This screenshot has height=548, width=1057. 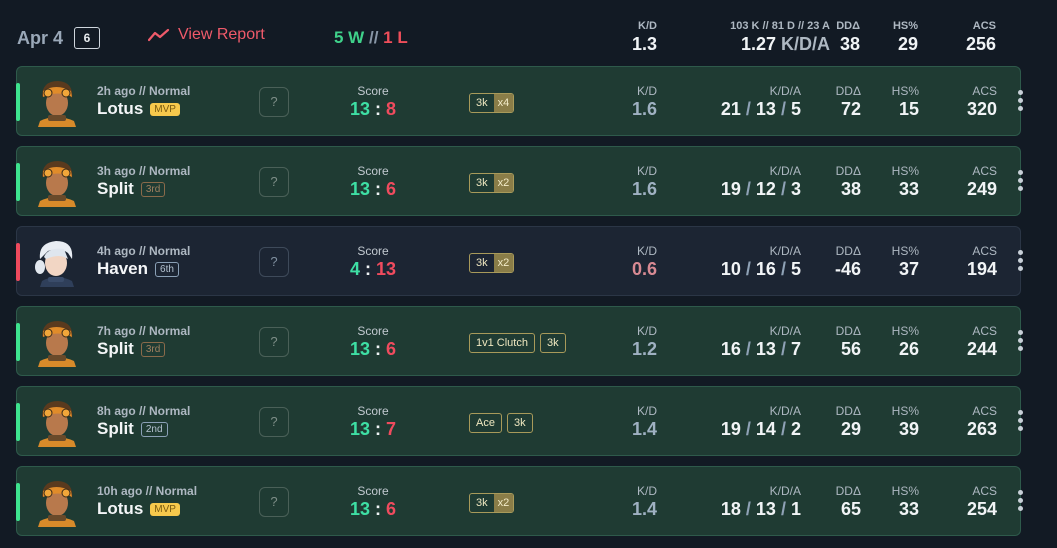 I want to click on achievement-badges: 1v1 Clutch 3k, so click(x=517, y=343).